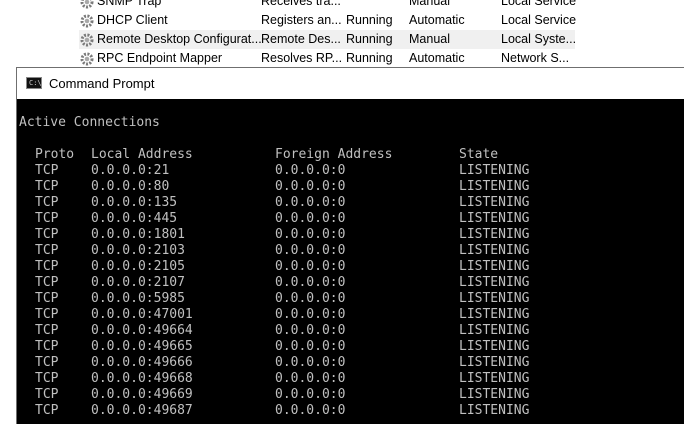  What do you see at coordinates (102, 83) in the screenshot?
I see `window-title: Command Prompt` at bounding box center [102, 83].